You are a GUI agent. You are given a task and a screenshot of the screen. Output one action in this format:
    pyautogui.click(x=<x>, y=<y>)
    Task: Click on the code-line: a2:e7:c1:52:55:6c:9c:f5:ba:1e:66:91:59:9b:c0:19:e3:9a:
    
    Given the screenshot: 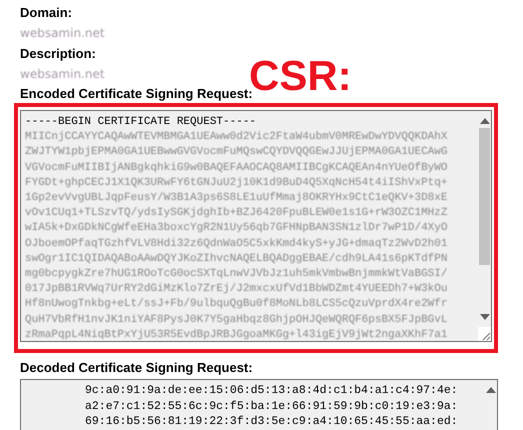 What is the action you would take?
    pyautogui.click(x=271, y=406)
    